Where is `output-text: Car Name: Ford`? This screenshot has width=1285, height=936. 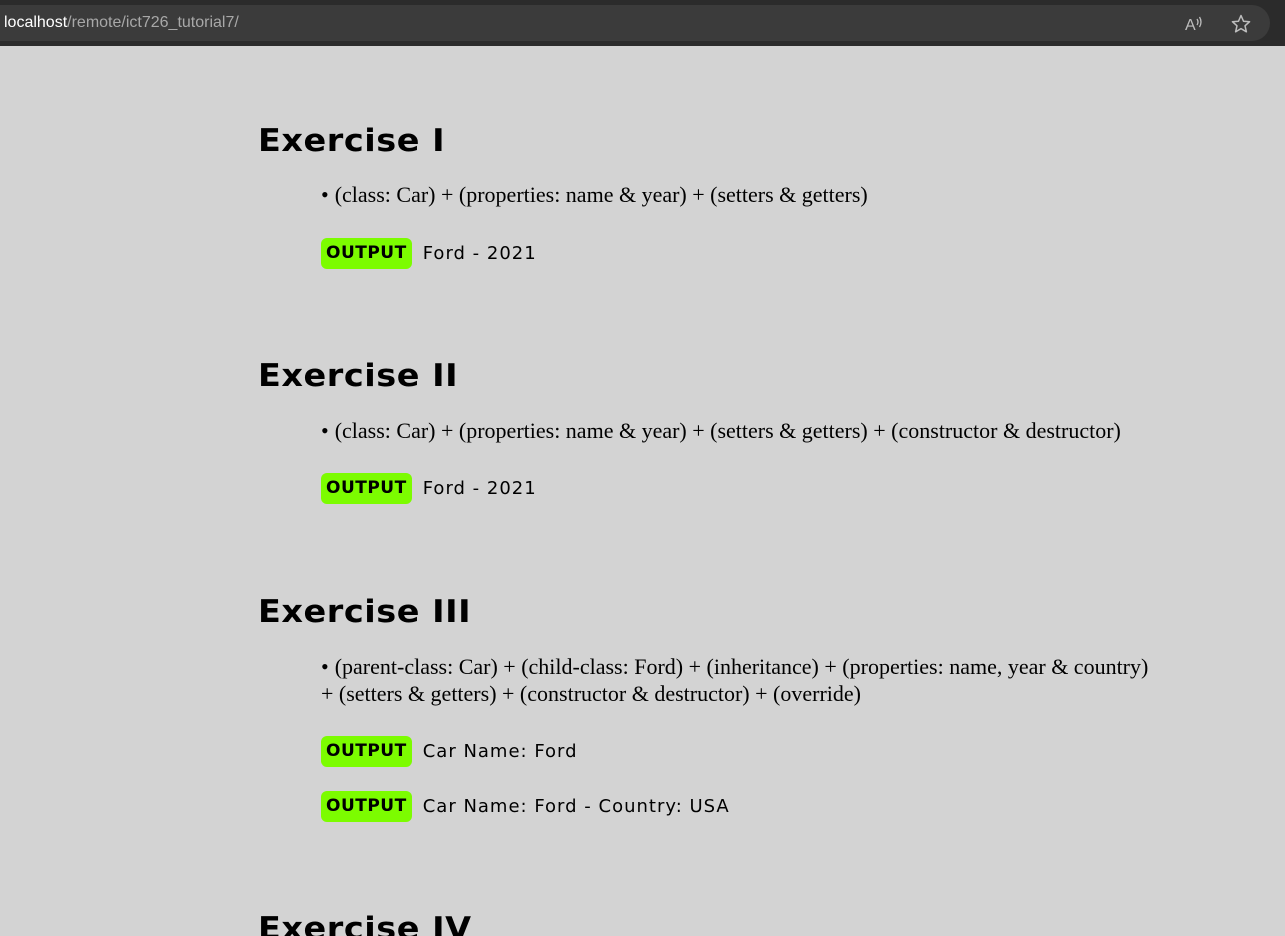 output-text: Car Name: Ford is located at coordinates (500, 751).